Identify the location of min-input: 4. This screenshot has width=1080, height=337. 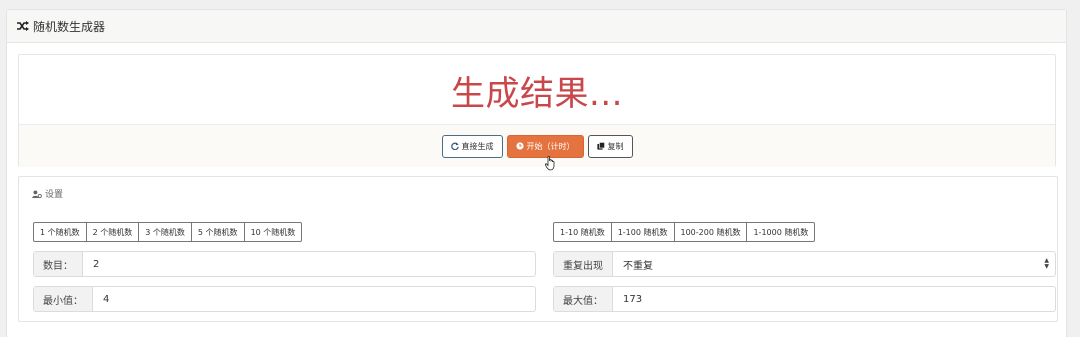
(314, 299).